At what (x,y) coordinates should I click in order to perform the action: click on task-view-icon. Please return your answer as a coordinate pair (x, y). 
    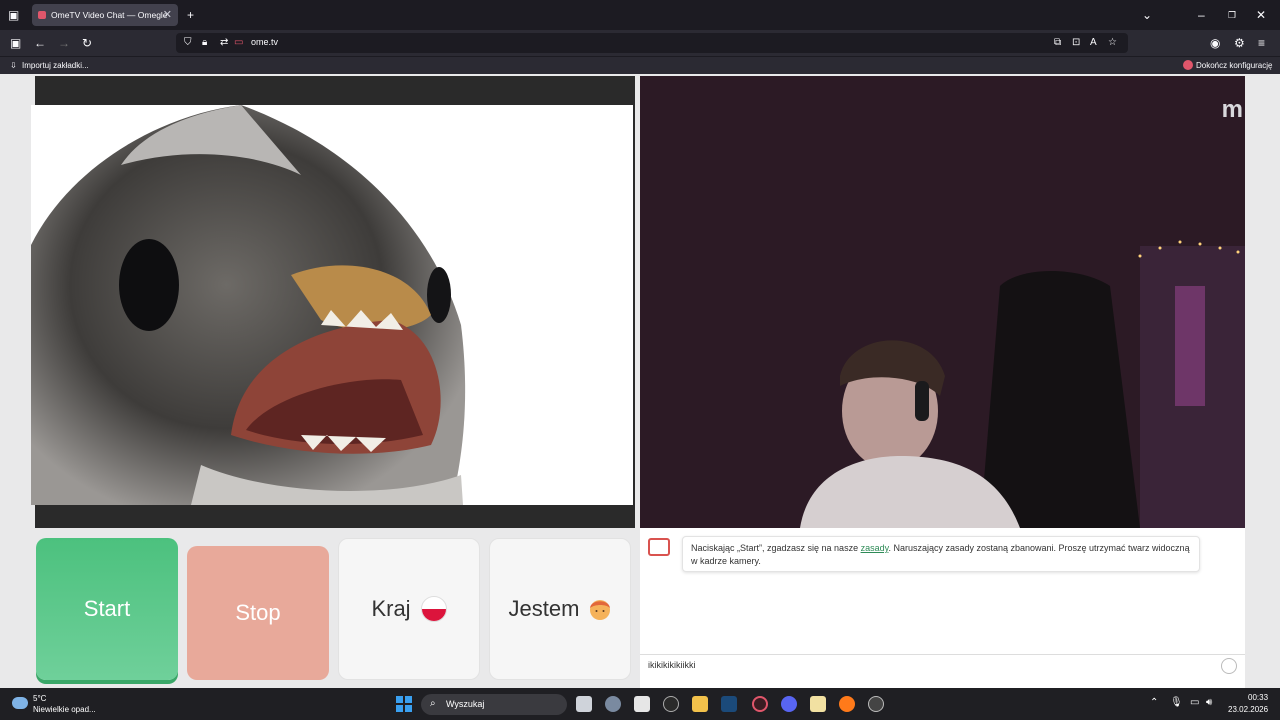
    Looking at the image, I should click on (584, 704).